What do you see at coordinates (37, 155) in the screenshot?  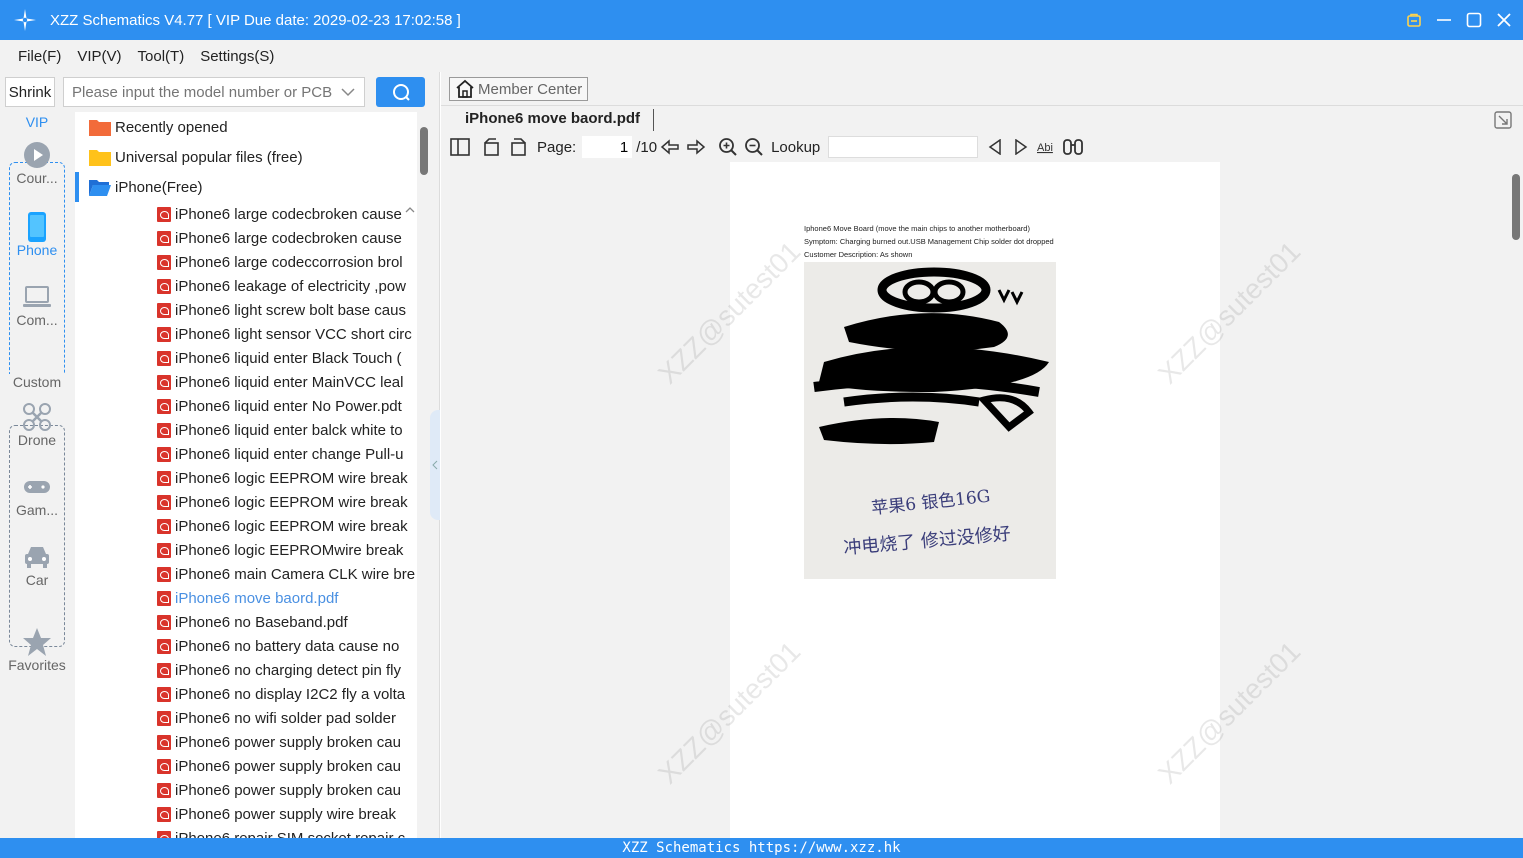 I see `play-icon` at bounding box center [37, 155].